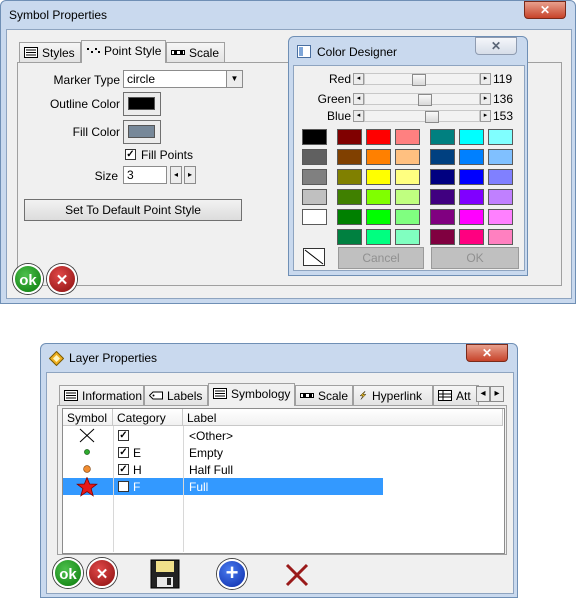 This screenshot has width=576, height=610. I want to click on green-slider: ◂ ▸, so click(422, 99).